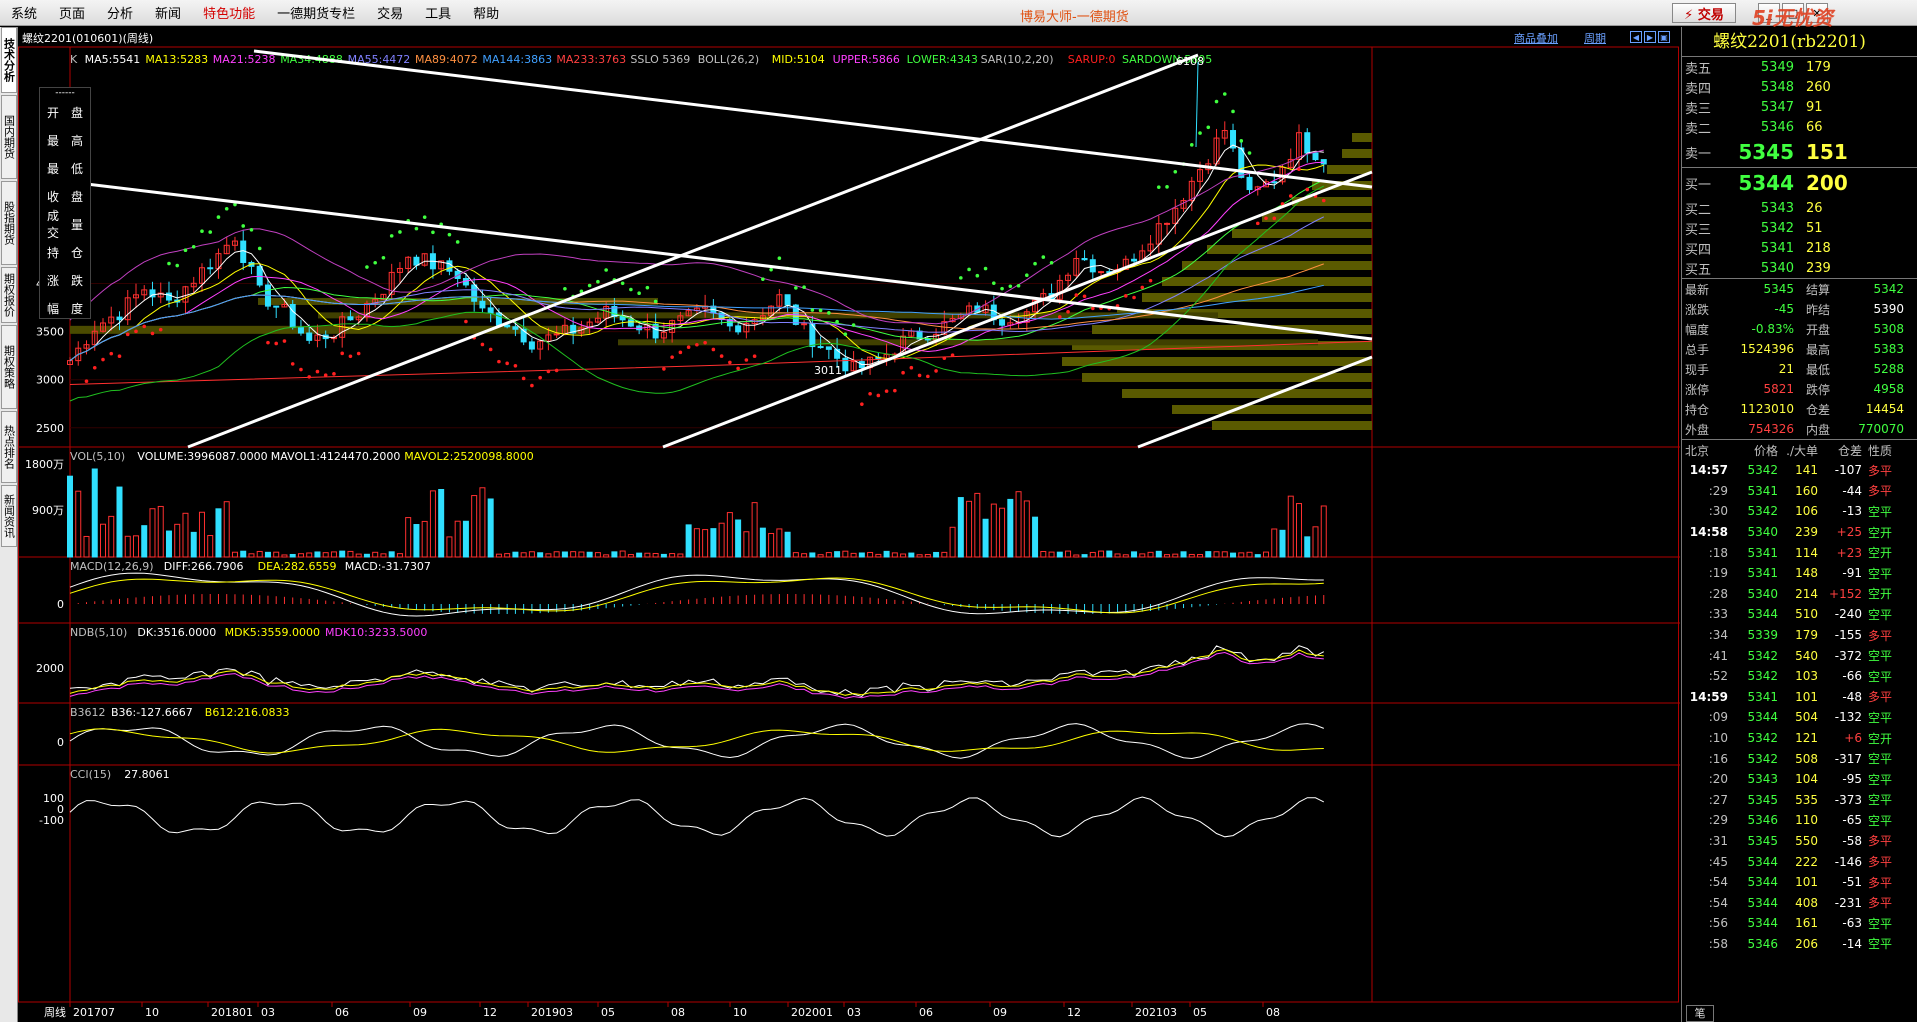 The image size is (1917, 1022). Describe the element at coordinates (1799, 152) in the screenshot. I see `order-book-row: 卖一 5345 151` at that location.